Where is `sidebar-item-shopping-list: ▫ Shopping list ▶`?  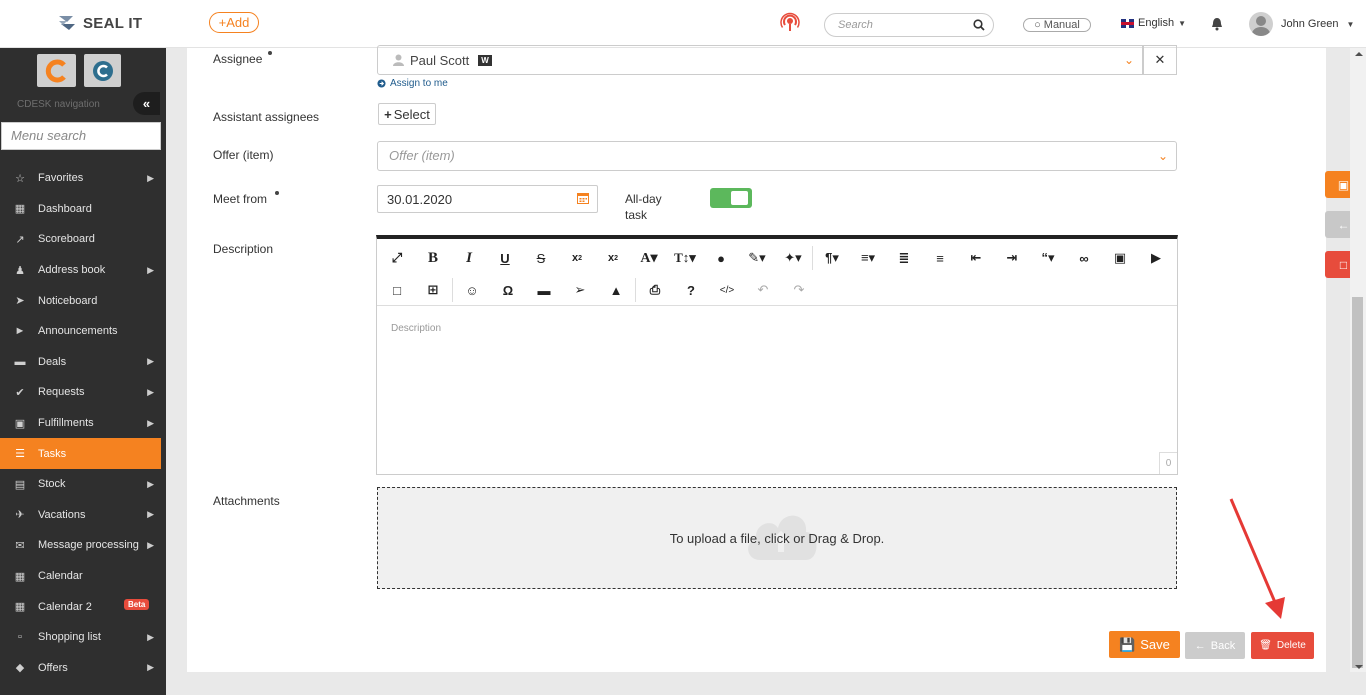 sidebar-item-shopping-list: ▫ Shopping list ▶ is located at coordinates (80, 637).